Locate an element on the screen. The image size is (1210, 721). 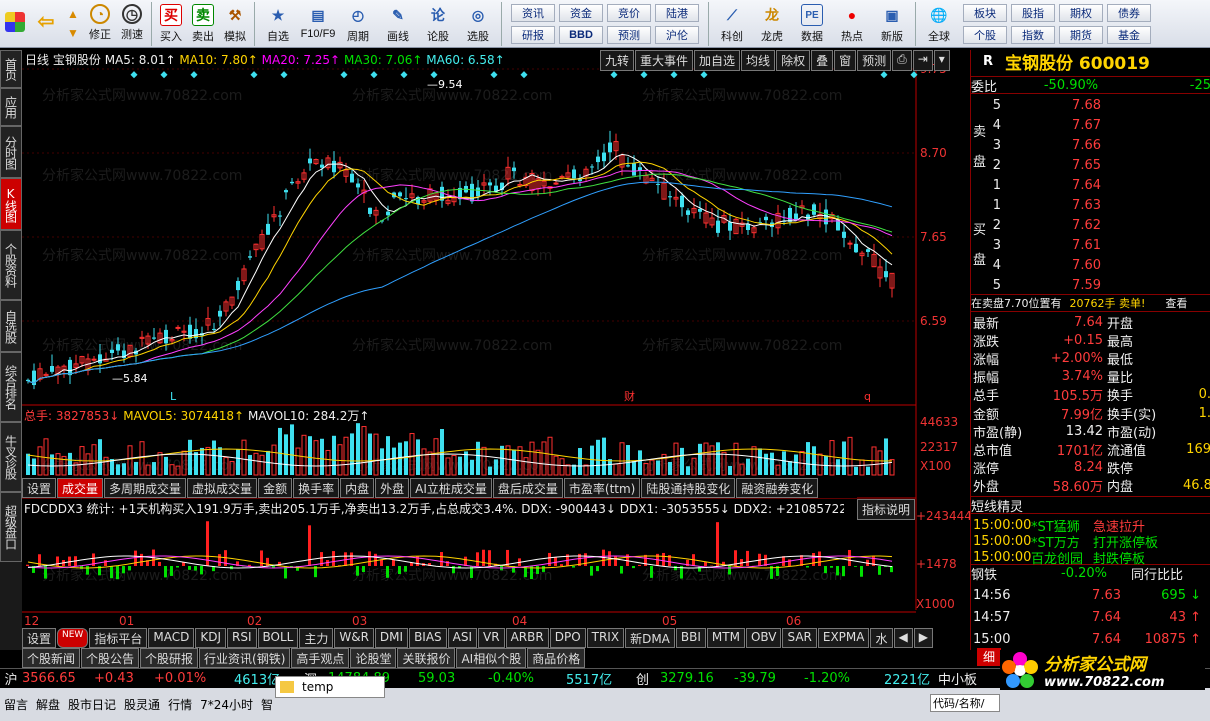
news-ai-similar: AI相似个股 is located at coordinates (491, 658).